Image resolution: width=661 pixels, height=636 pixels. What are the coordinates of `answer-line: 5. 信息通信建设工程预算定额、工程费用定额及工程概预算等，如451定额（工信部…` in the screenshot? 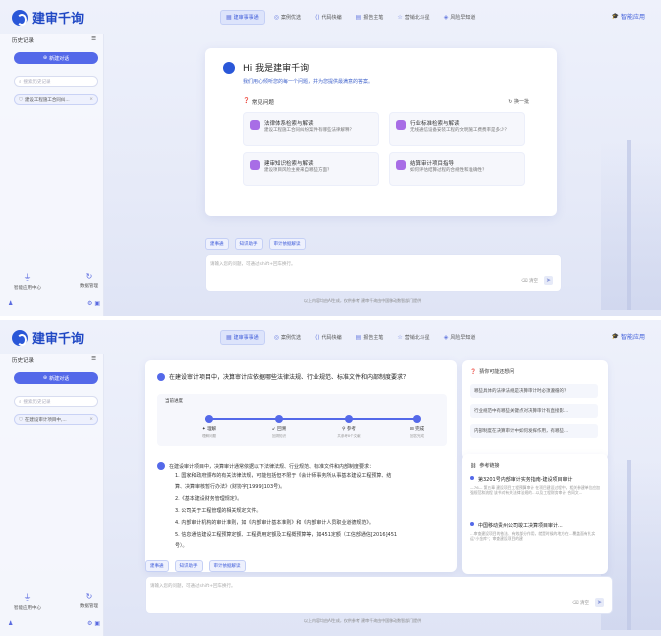 It's located at (286, 535).